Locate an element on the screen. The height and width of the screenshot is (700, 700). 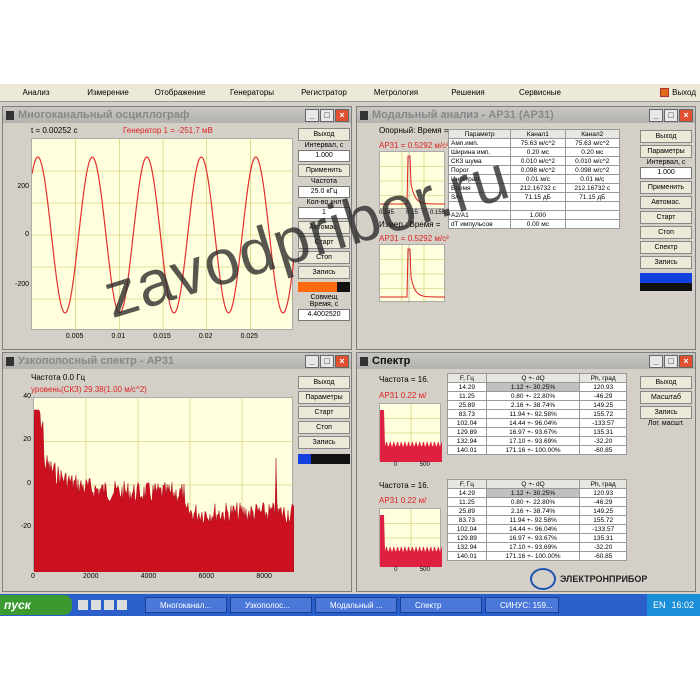
modal-interval-input: 1.000 is located at coordinates (666, 173).